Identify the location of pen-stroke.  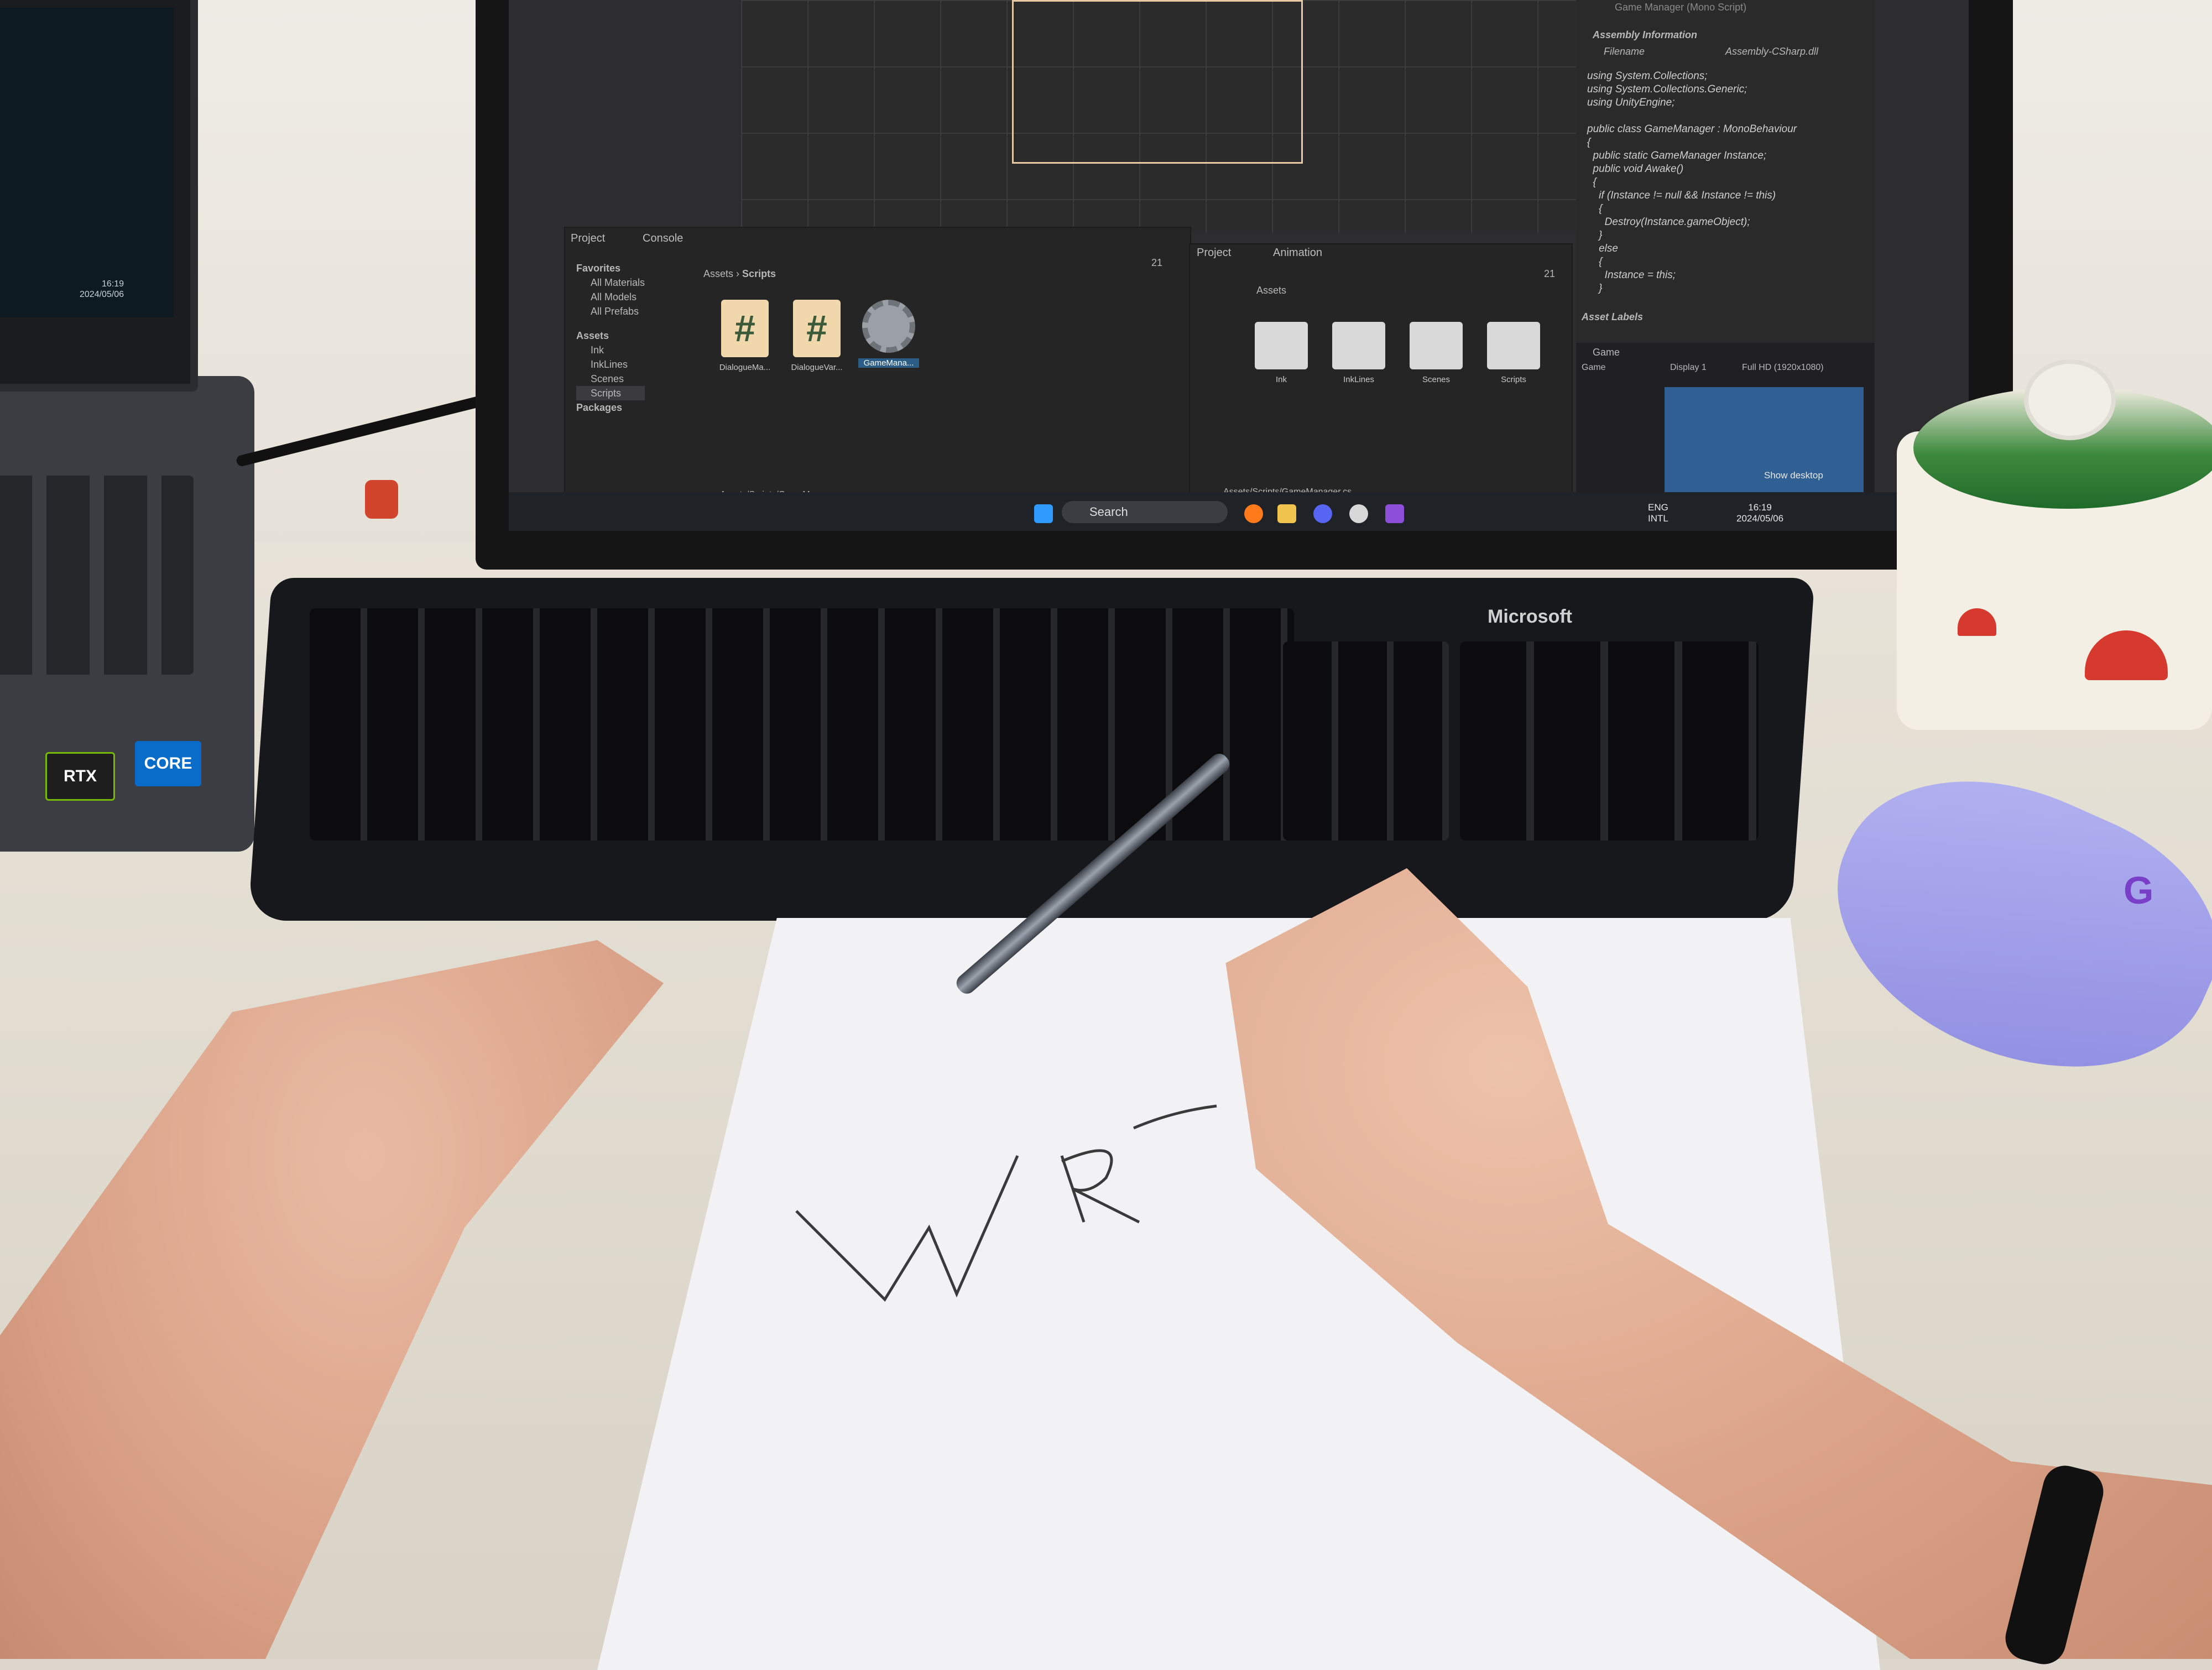
(1175, 1117).